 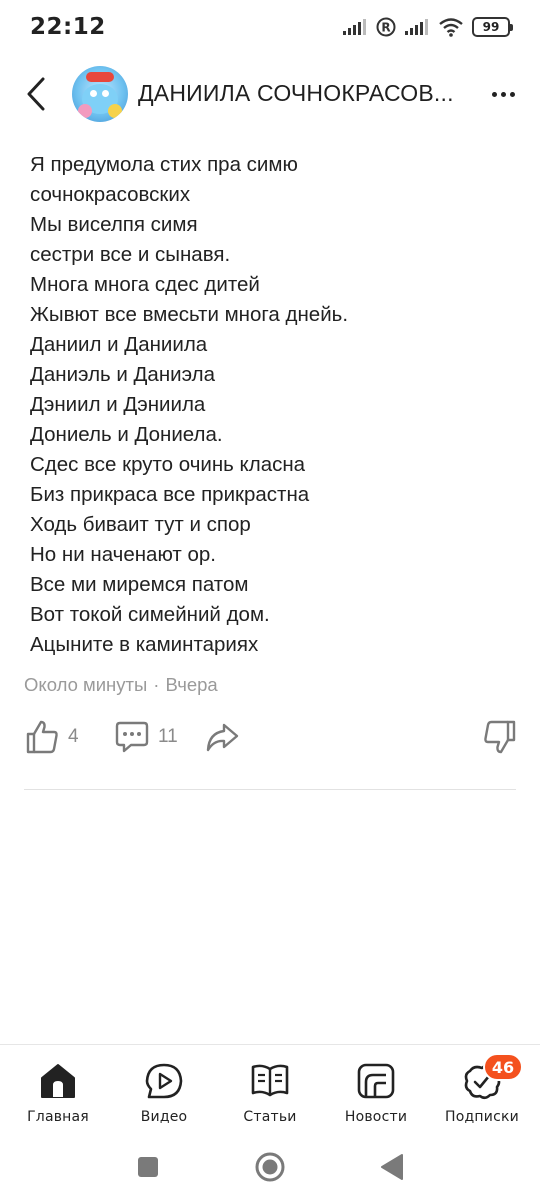 I want to click on back-button, so click(x=36, y=94).